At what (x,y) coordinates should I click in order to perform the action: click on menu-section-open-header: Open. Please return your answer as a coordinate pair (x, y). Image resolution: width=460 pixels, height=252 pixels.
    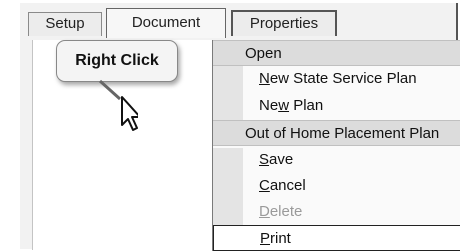
    Looking at the image, I should click on (336, 53).